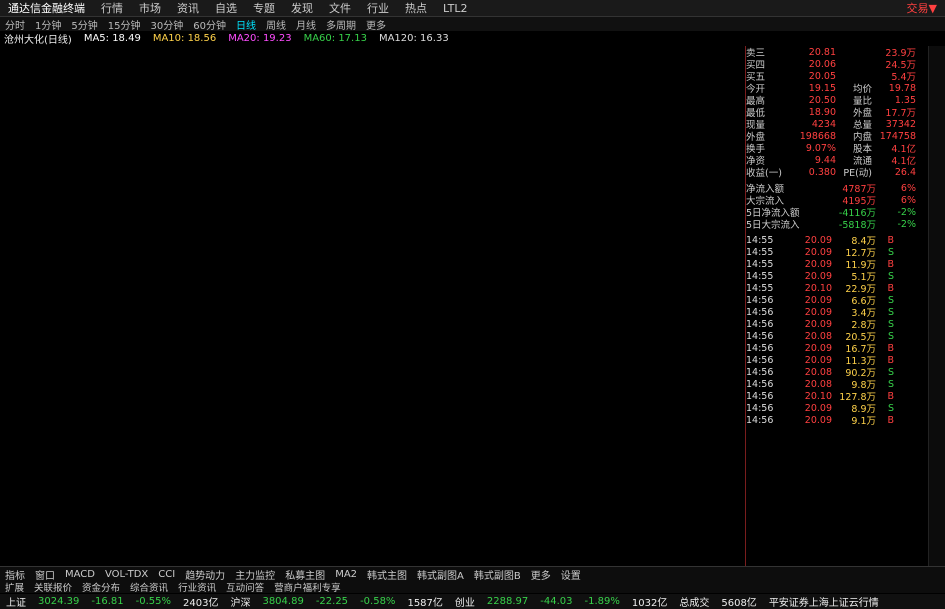 Image resolution: width=945 pixels, height=609 pixels. Describe the element at coordinates (387, 574) in the screenshot. I see `indicator-tab: 韩式主图` at that location.